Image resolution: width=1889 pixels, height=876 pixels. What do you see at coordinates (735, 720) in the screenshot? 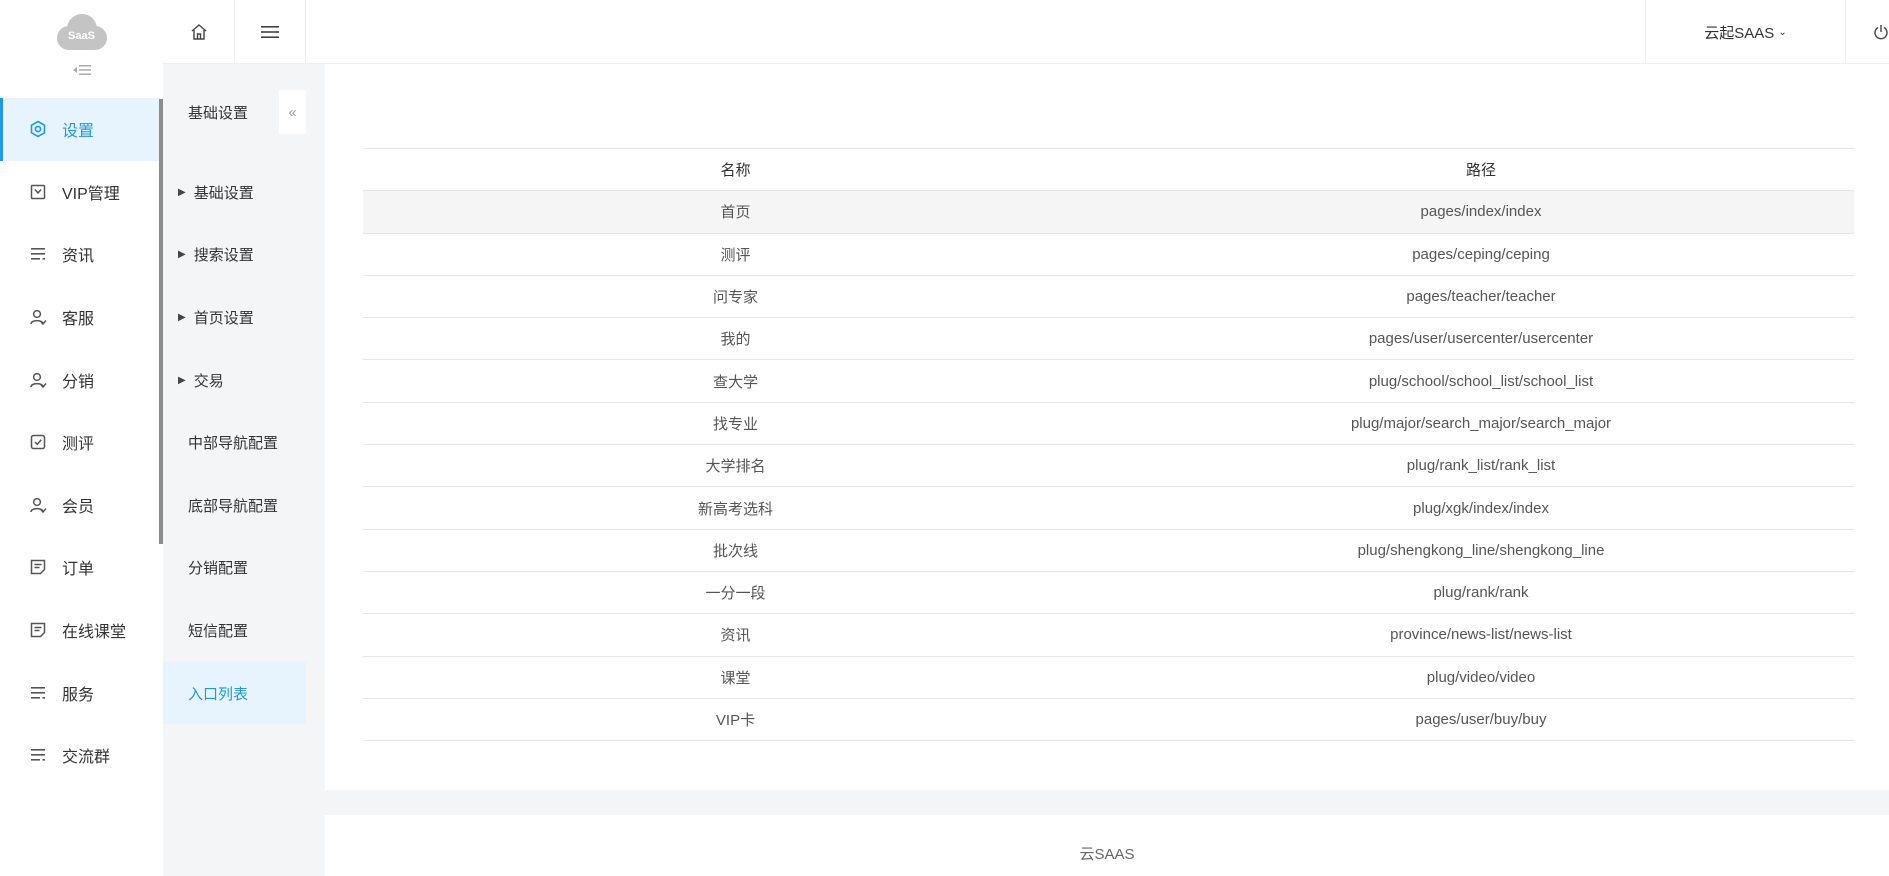
I see `cell-name: VIP卡` at bounding box center [735, 720].